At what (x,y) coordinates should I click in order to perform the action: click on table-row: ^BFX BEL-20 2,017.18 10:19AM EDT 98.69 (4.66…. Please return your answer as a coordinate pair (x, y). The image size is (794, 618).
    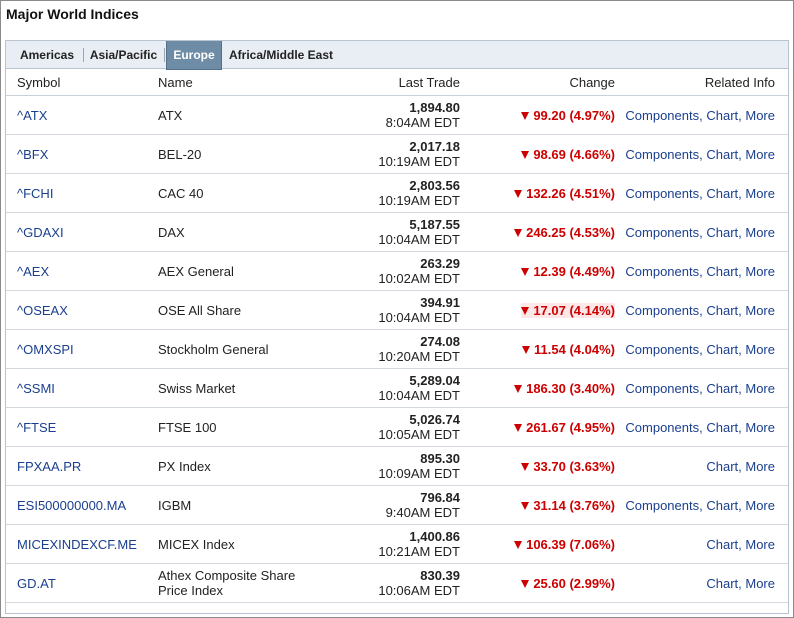
    Looking at the image, I should click on (397, 154).